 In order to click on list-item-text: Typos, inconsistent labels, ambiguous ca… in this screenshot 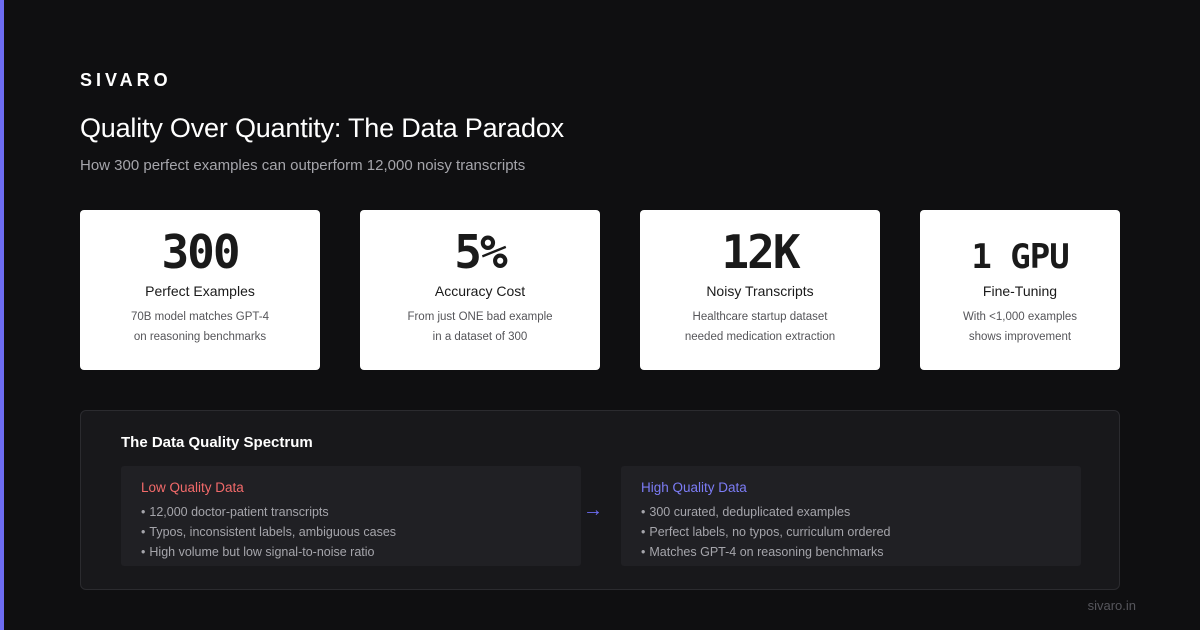, I will do `click(273, 532)`.